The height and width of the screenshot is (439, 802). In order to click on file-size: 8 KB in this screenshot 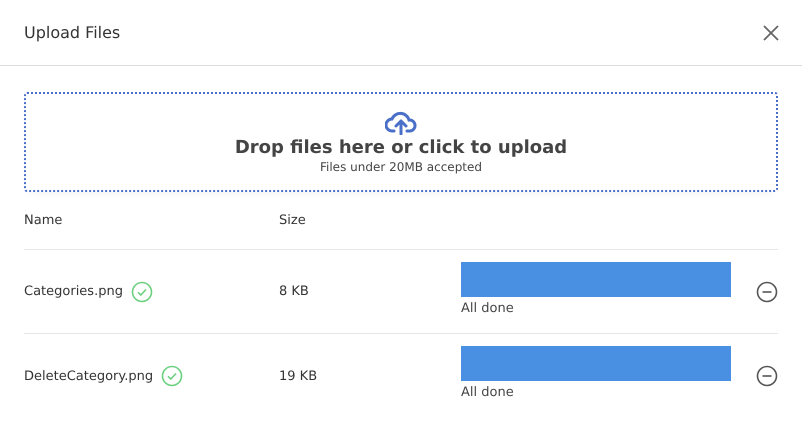, I will do `click(294, 291)`.